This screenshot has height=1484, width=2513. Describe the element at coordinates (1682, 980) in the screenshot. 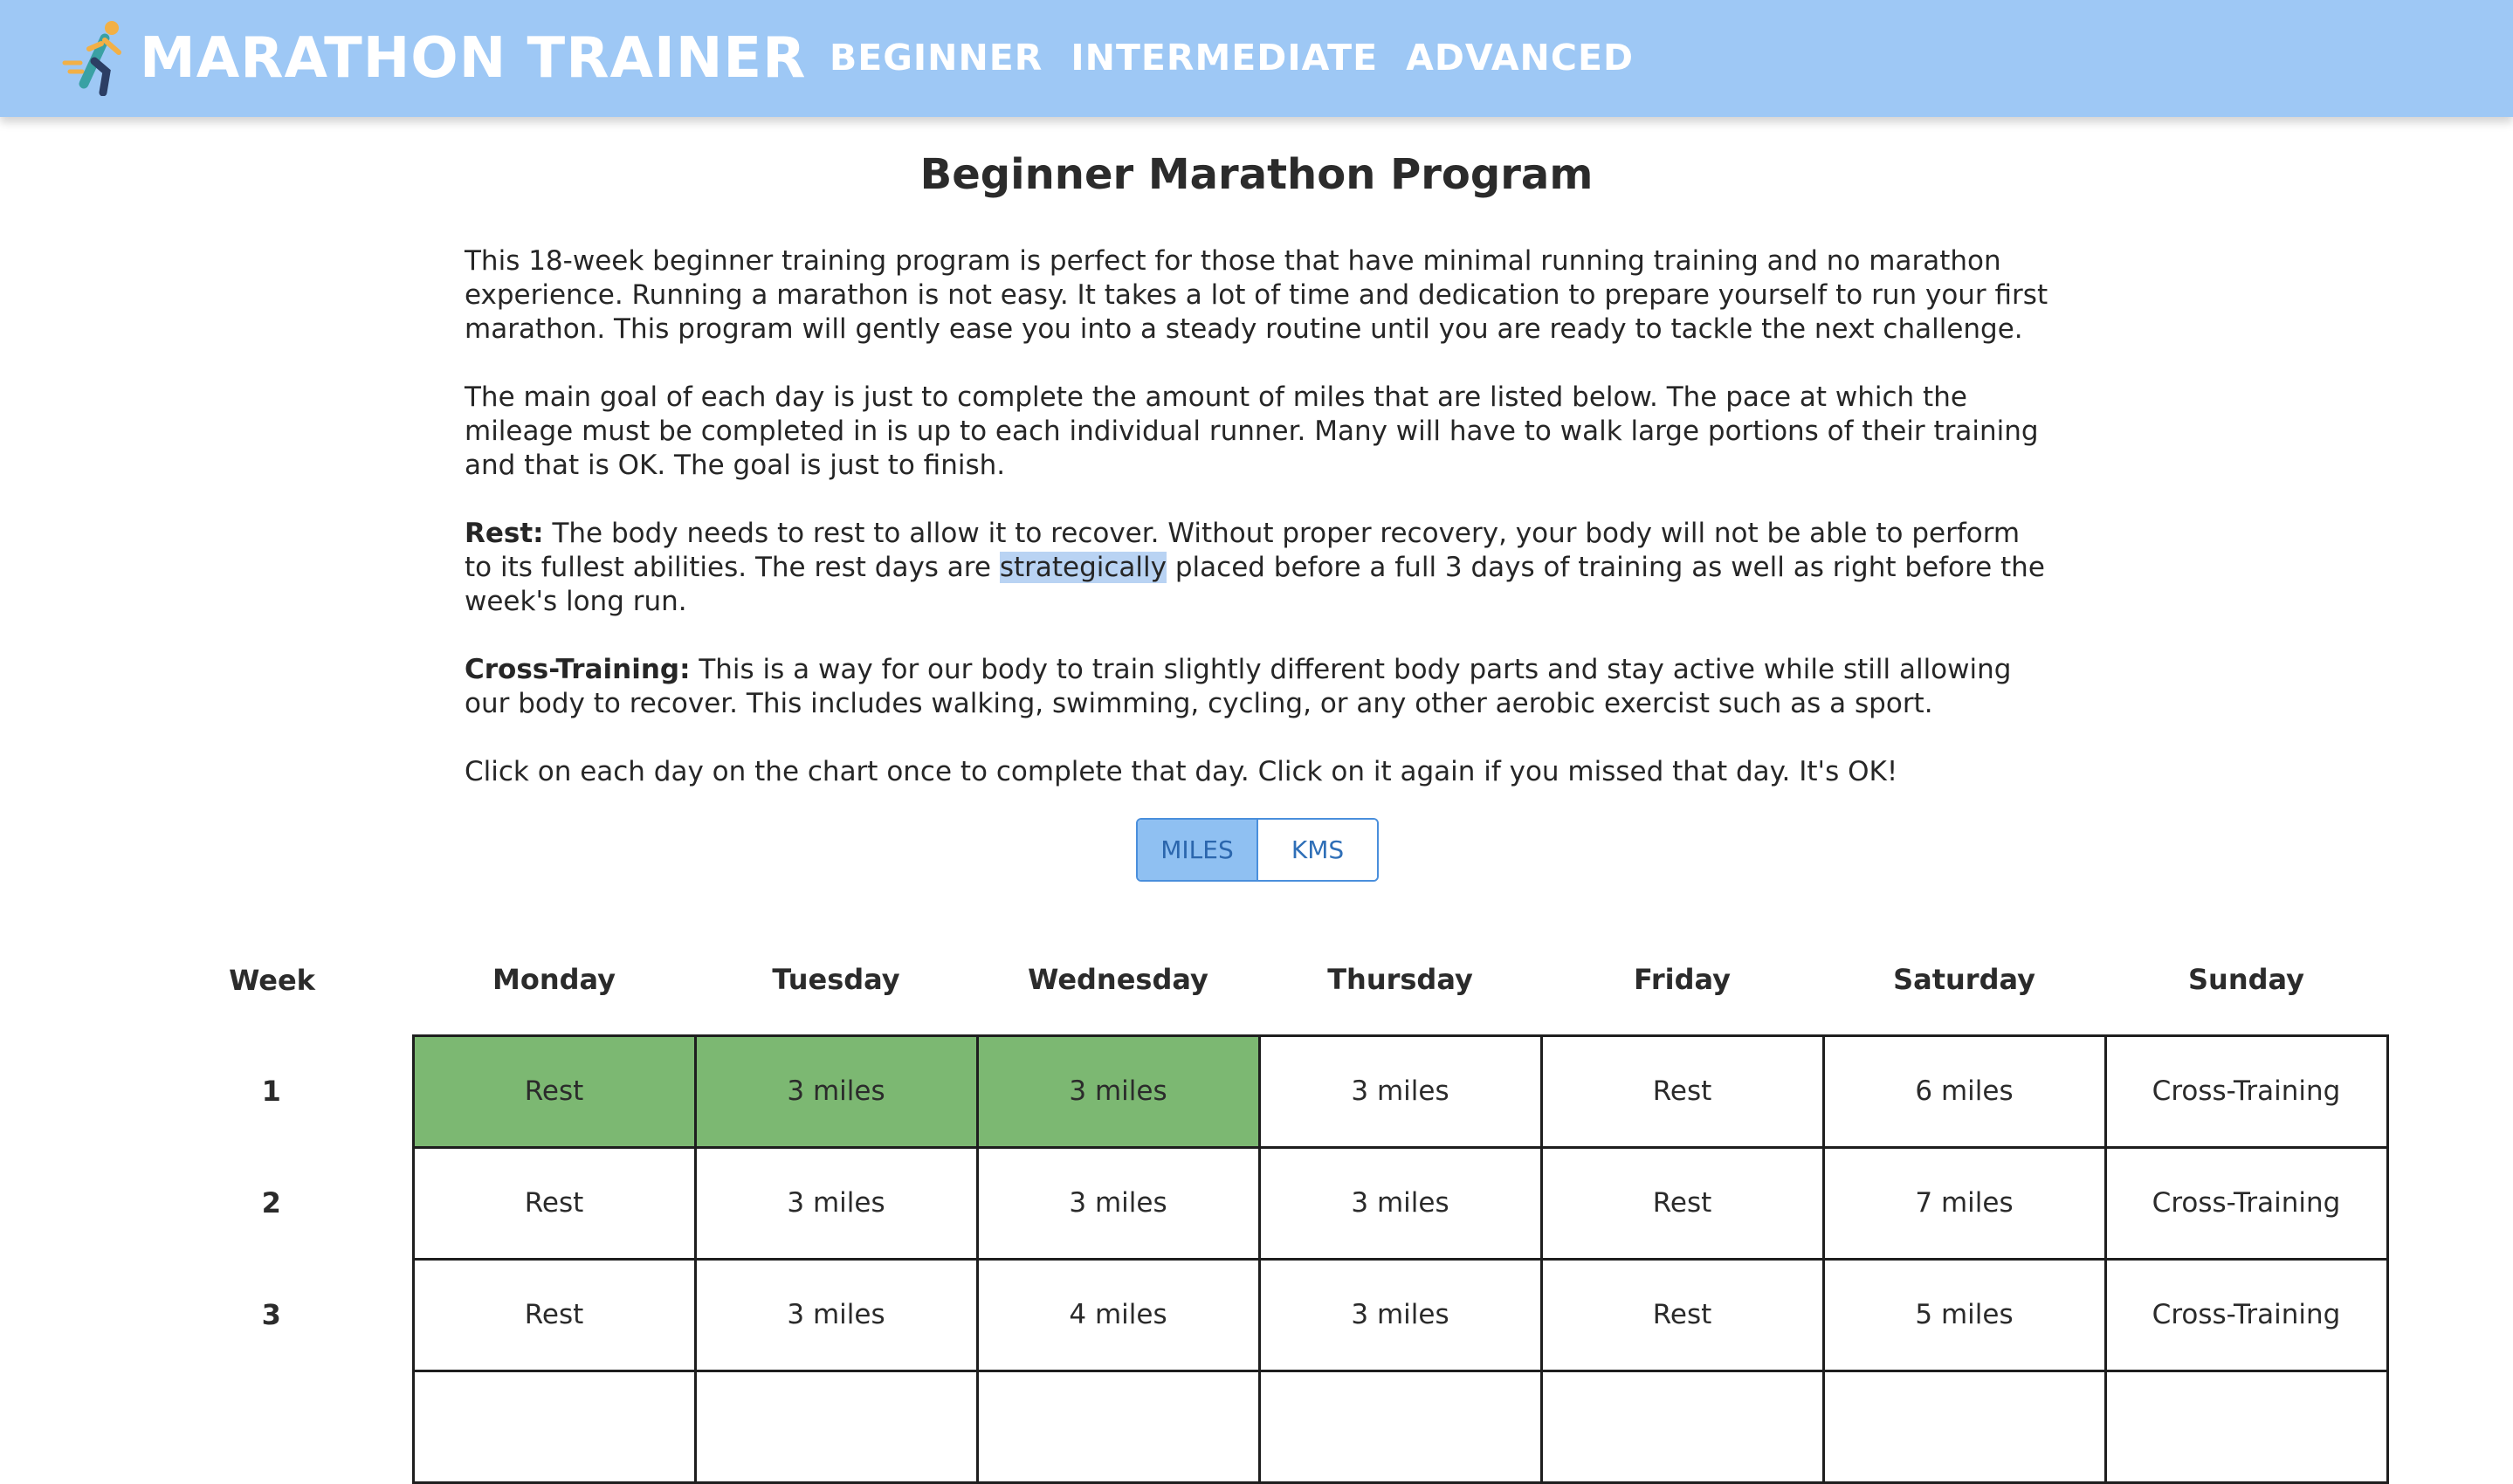

I see `header-friday: Friday` at that location.